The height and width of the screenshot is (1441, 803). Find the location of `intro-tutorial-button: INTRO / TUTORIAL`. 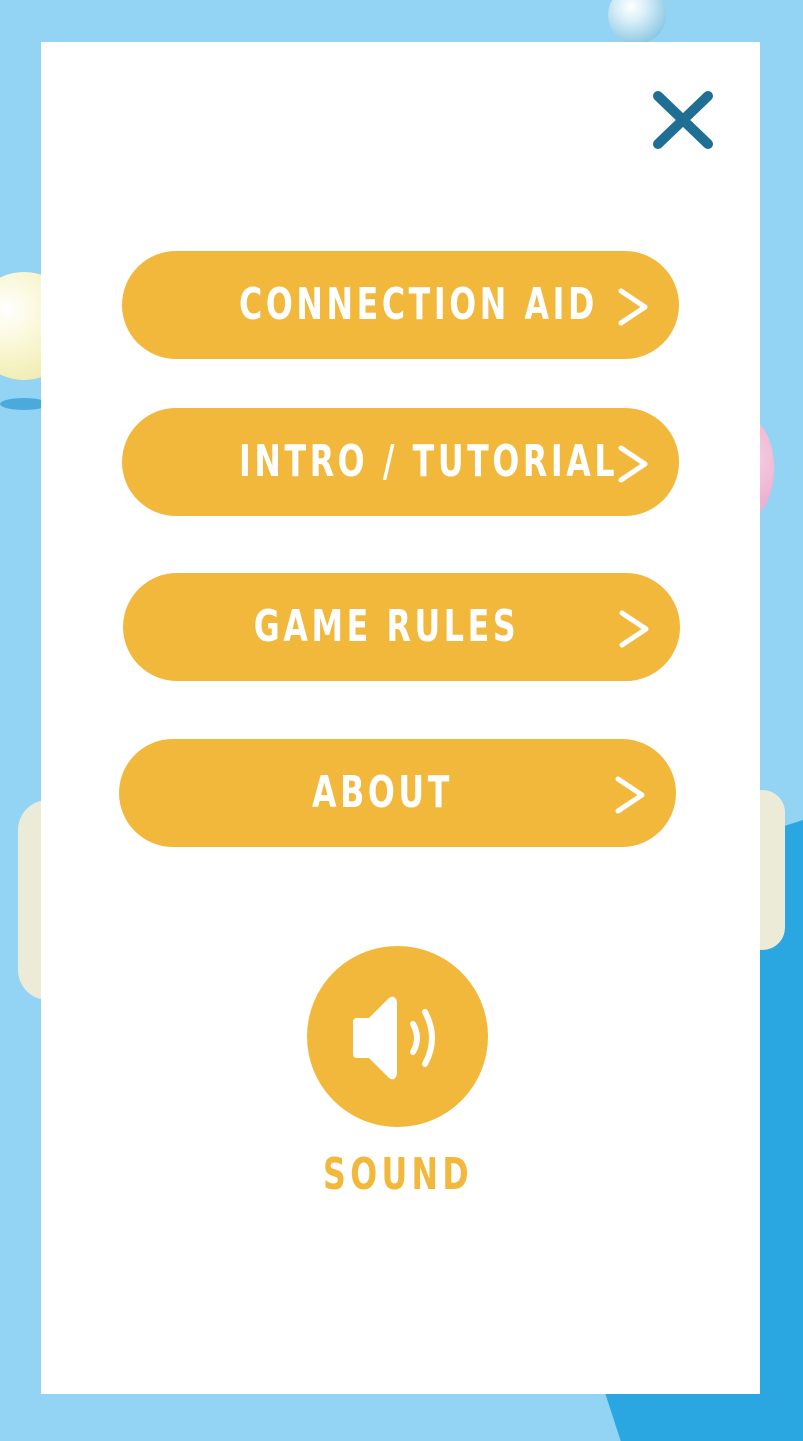

intro-tutorial-button: INTRO / TUTORIAL is located at coordinates (400, 462).